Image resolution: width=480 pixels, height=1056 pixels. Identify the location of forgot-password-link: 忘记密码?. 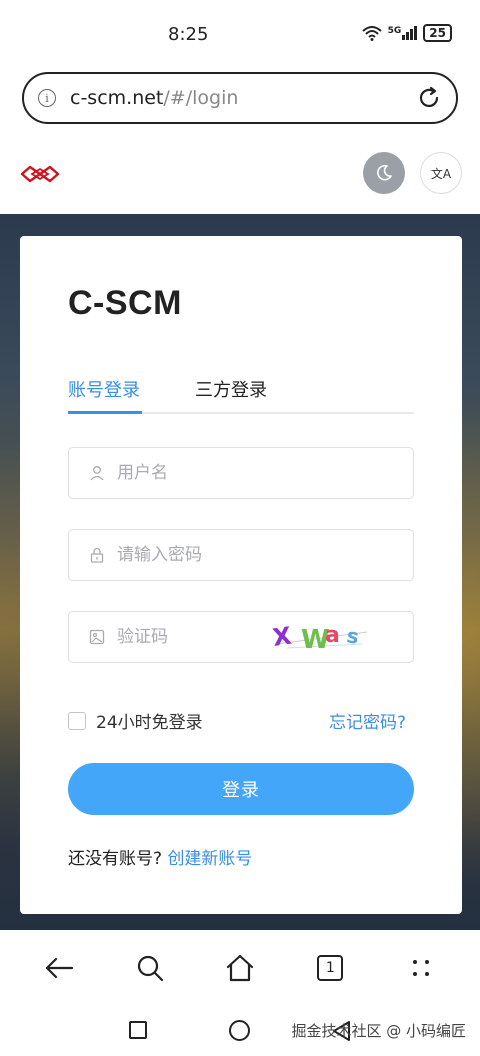
(367, 720).